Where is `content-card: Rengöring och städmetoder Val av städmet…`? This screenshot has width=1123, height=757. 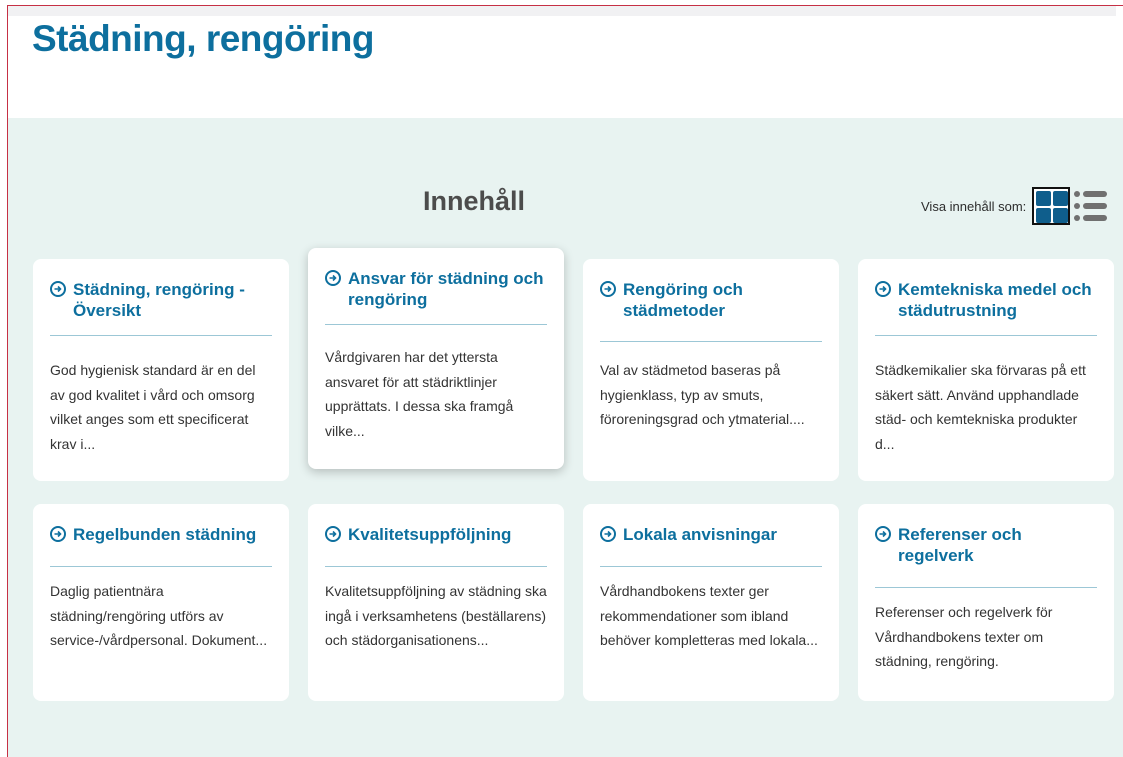
content-card: Rengöring och städmetoder Val av städmet… is located at coordinates (711, 370).